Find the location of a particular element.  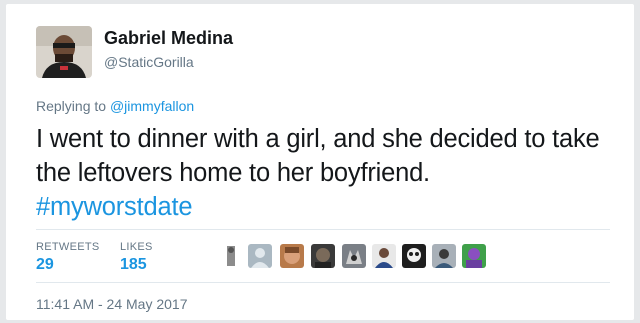

hashtag-link: #myworstdate is located at coordinates (326, 207).